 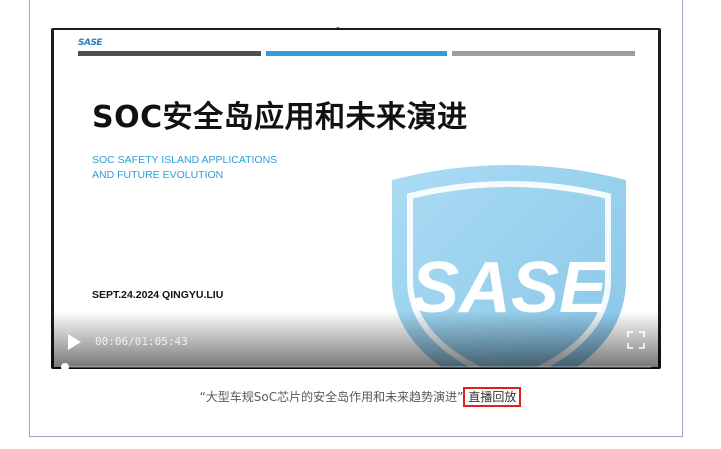 I want to click on slide-date-author: SEPT.24.2024 QINGYU.LIU, so click(x=158, y=295).